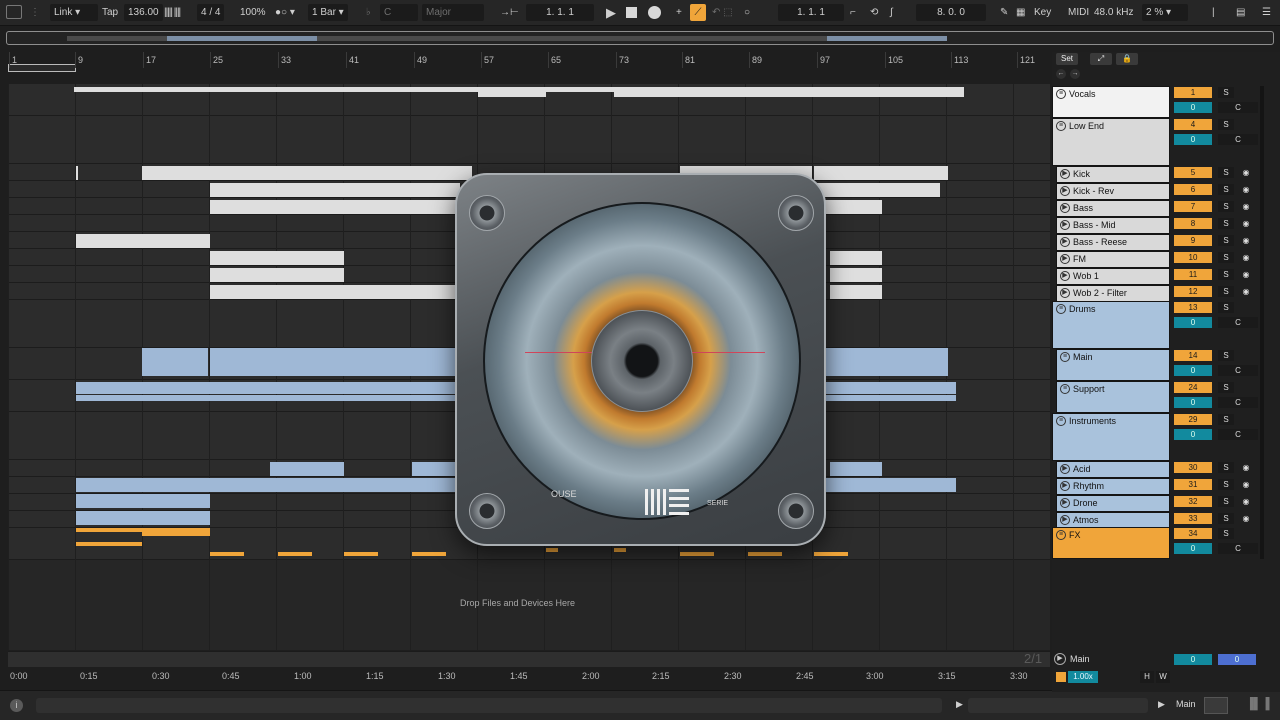 The width and height of the screenshot is (1280, 720). What do you see at coordinates (1113, 174) in the screenshot?
I see `track-header: ▶ Kick` at bounding box center [1113, 174].